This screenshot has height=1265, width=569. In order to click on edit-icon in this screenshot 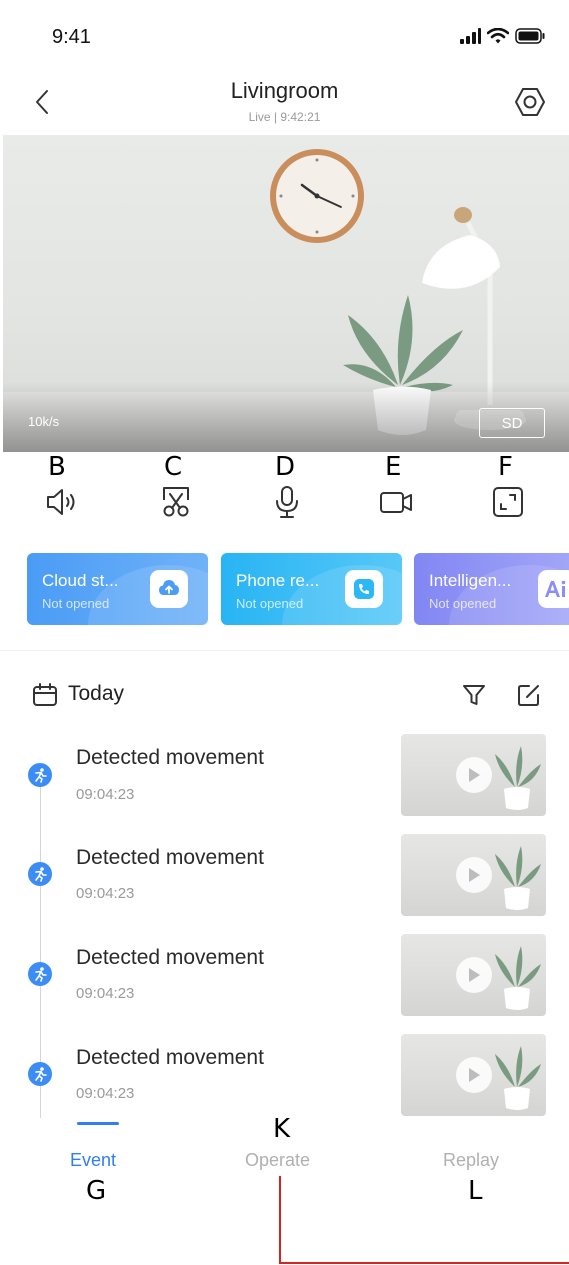, I will do `click(528, 695)`.